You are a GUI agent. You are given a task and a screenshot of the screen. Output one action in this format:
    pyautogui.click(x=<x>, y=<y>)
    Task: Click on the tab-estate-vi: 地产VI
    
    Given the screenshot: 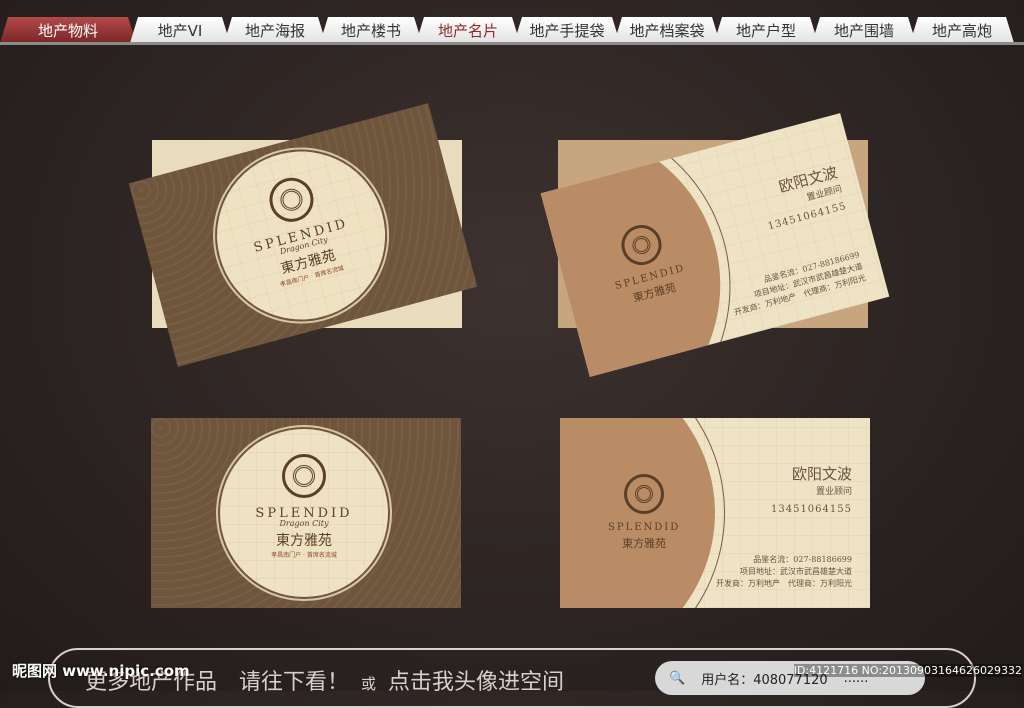 What is the action you would take?
    pyautogui.click(x=180, y=30)
    